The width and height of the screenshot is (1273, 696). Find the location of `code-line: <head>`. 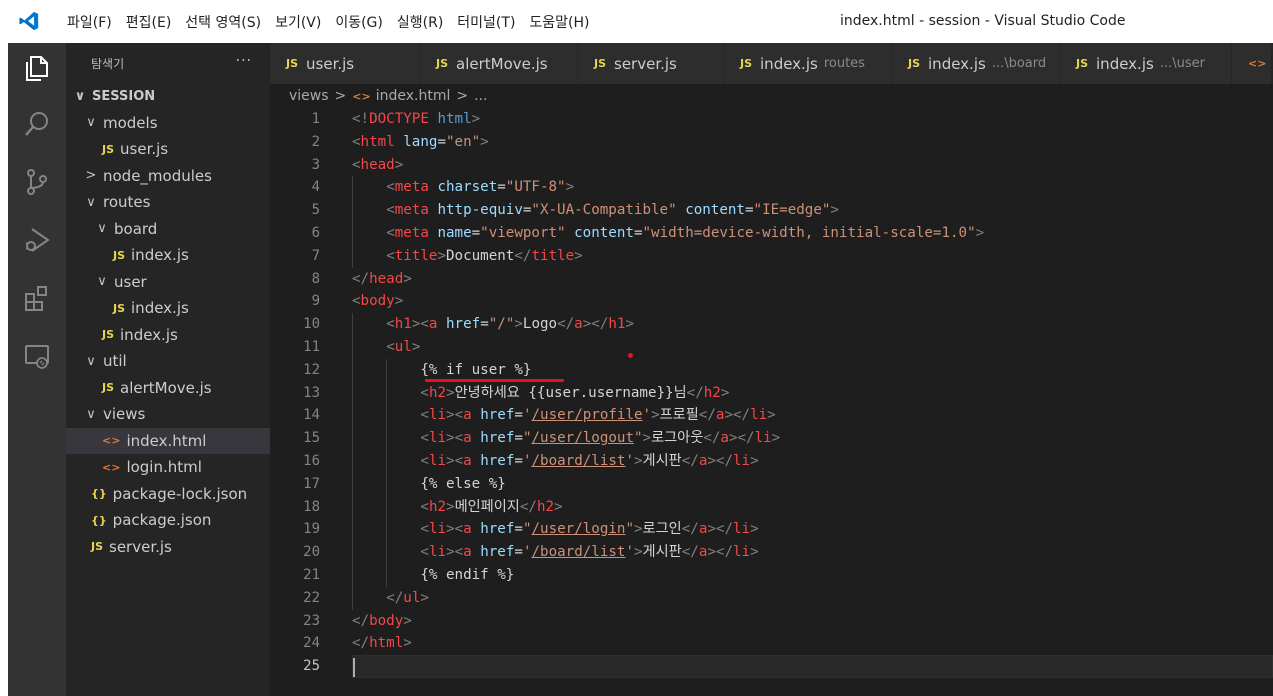

code-line: <head> is located at coordinates (812, 165).